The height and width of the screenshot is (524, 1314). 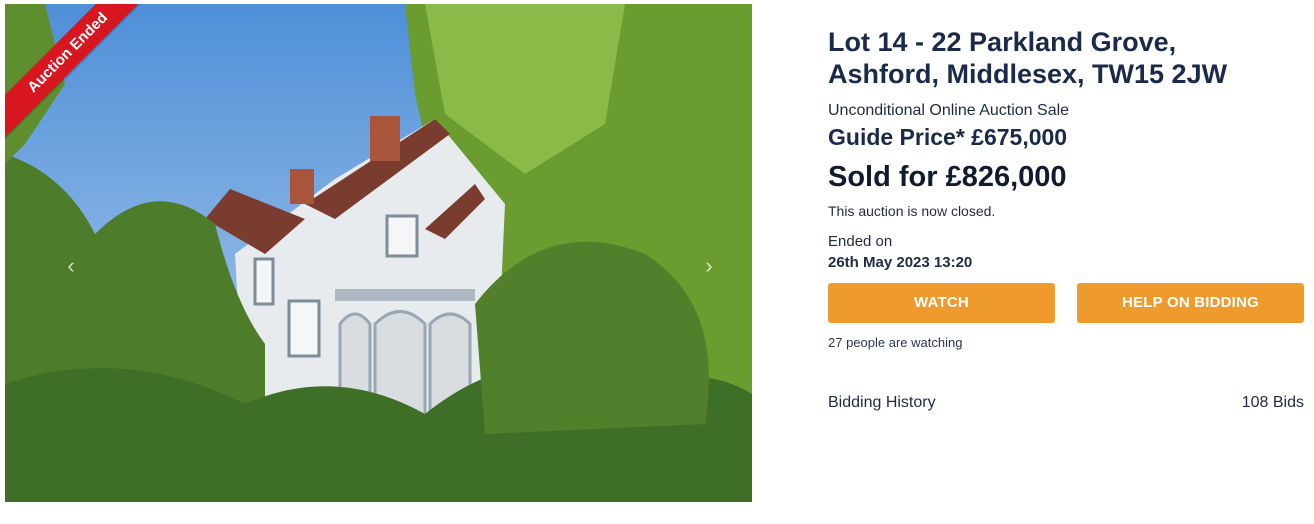 What do you see at coordinates (912, 211) in the screenshot?
I see `auction-status: This auction is now closed.` at bounding box center [912, 211].